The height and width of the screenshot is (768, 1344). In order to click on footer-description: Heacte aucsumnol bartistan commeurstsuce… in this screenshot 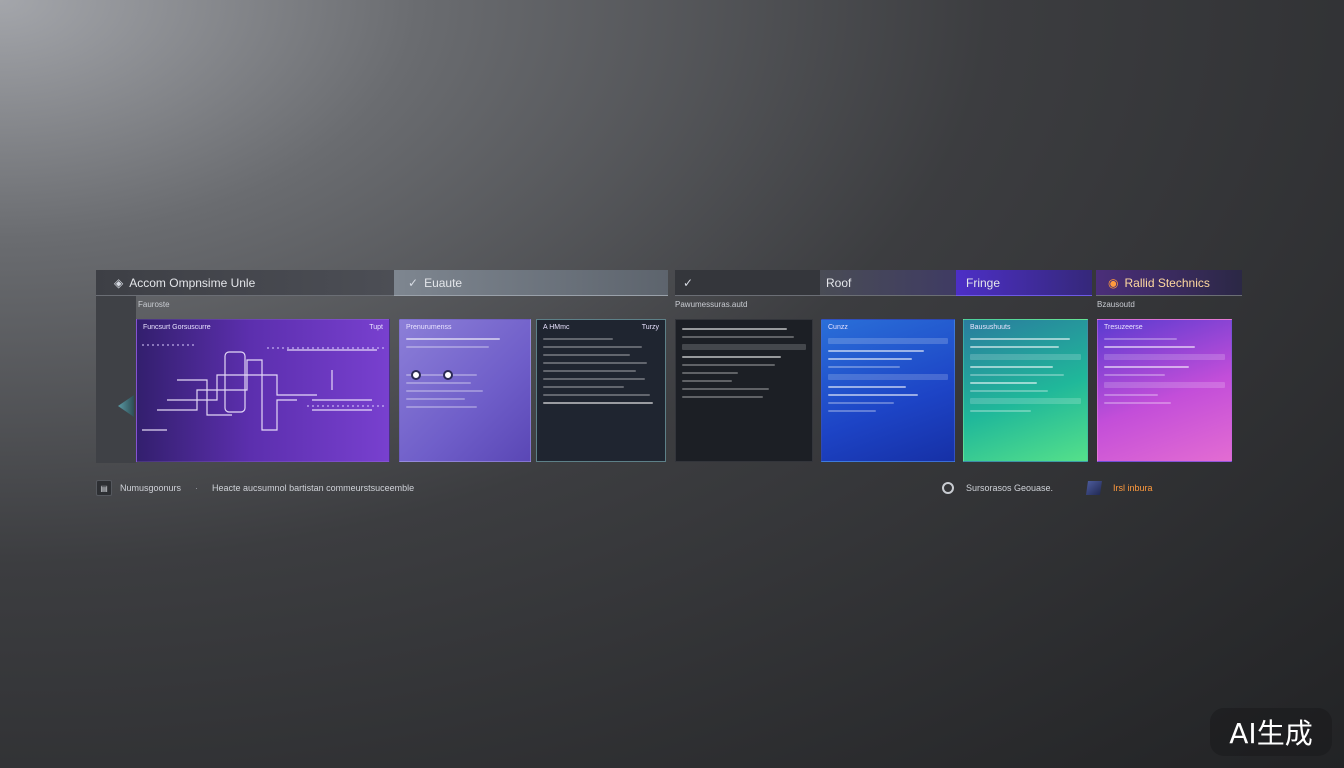, I will do `click(313, 488)`.